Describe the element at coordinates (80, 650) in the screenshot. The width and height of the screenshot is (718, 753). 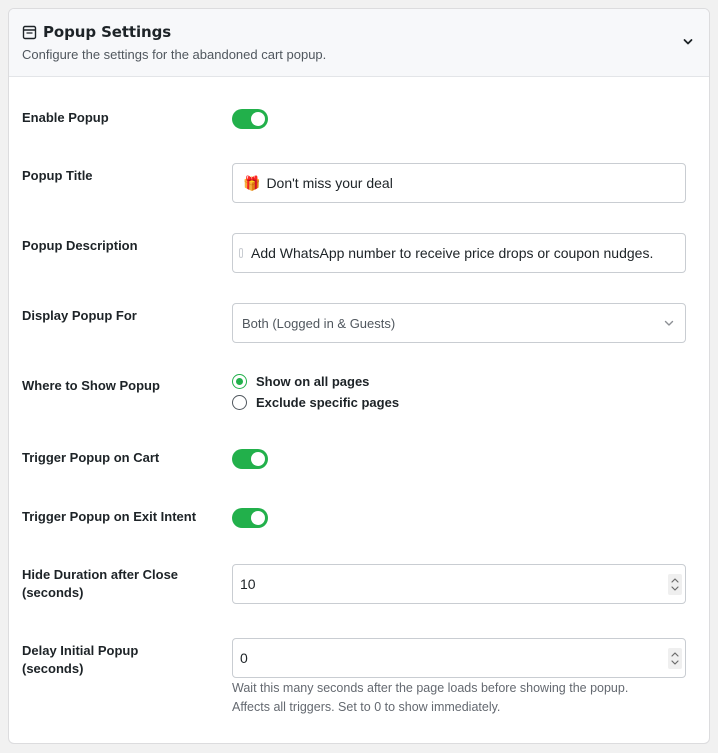
I see `delay-initial-label-line1: Delay Initial Popup` at that location.